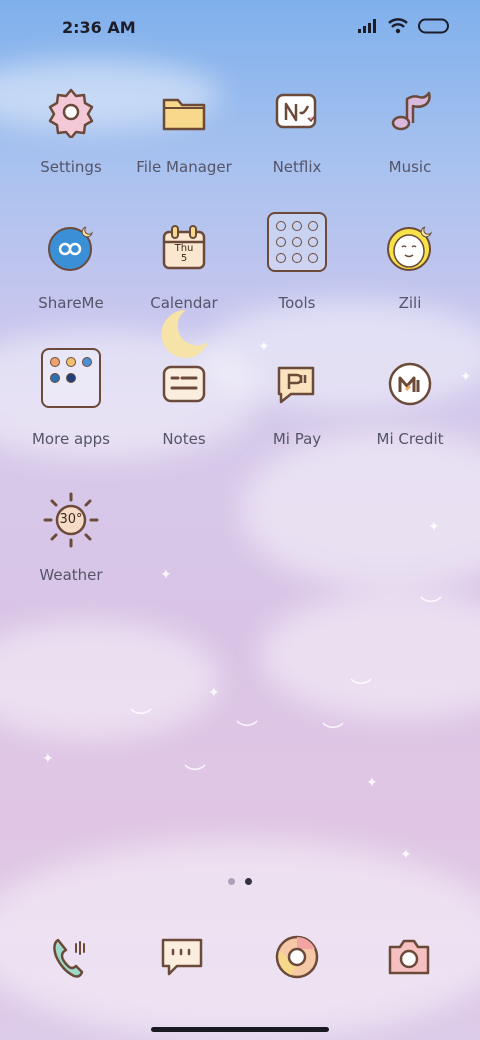 This screenshot has height=1040, width=480. I want to click on app-label: ShareMe, so click(71, 303).